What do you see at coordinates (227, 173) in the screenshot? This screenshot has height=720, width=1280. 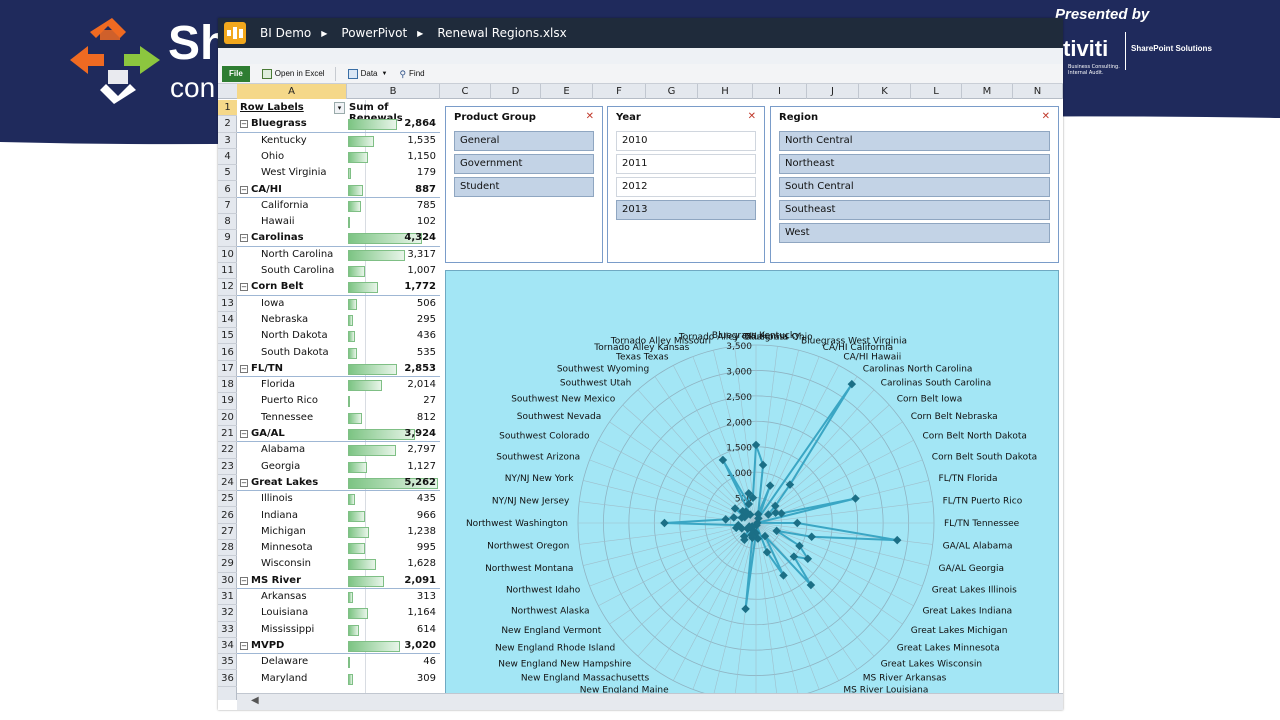 I see `row-header: 5` at bounding box center [227, 173].